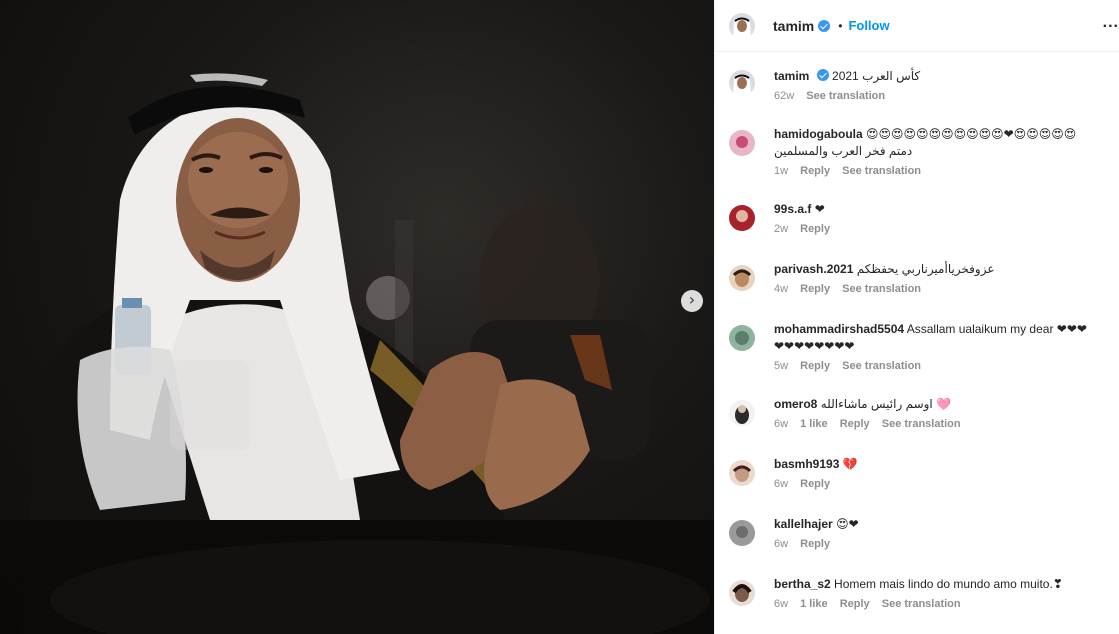 The image size is (1119, 634). I want to click on comment-text: ❤, so click(819, 209).